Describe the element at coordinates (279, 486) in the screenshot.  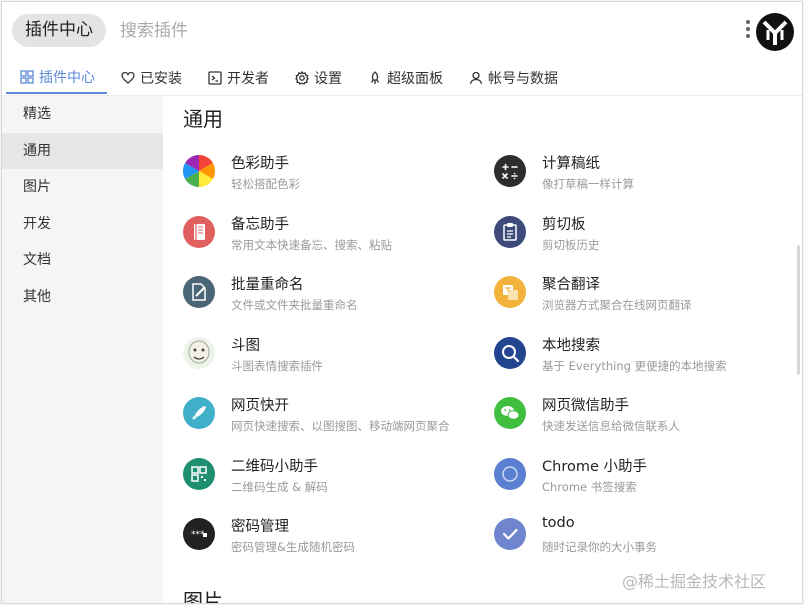
I see `plugin-desc: 二维码生成 & 解码` at that location.